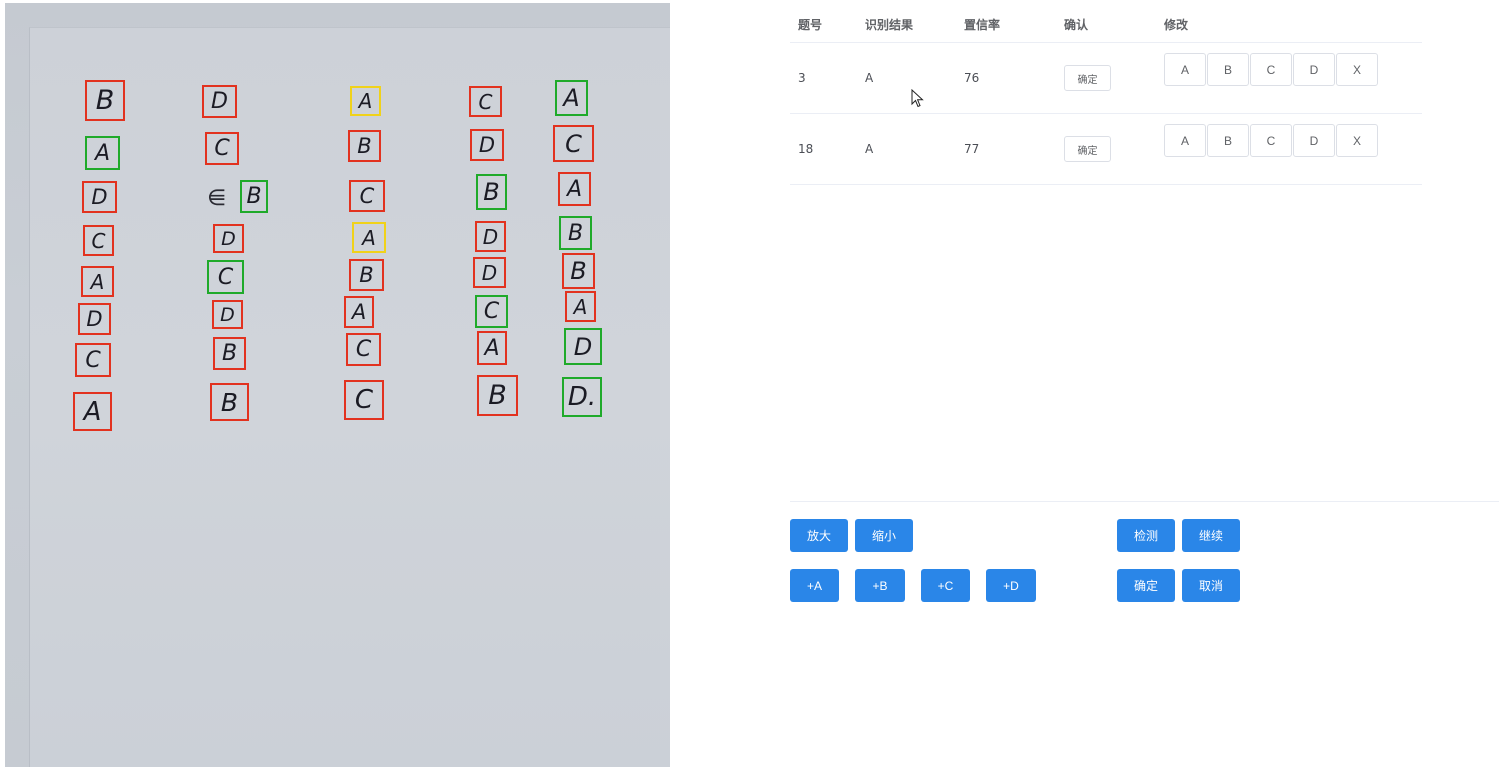 This screenshot has height=767, width=1499. I want to click on header-modify: 修改, so click(1176, 25).